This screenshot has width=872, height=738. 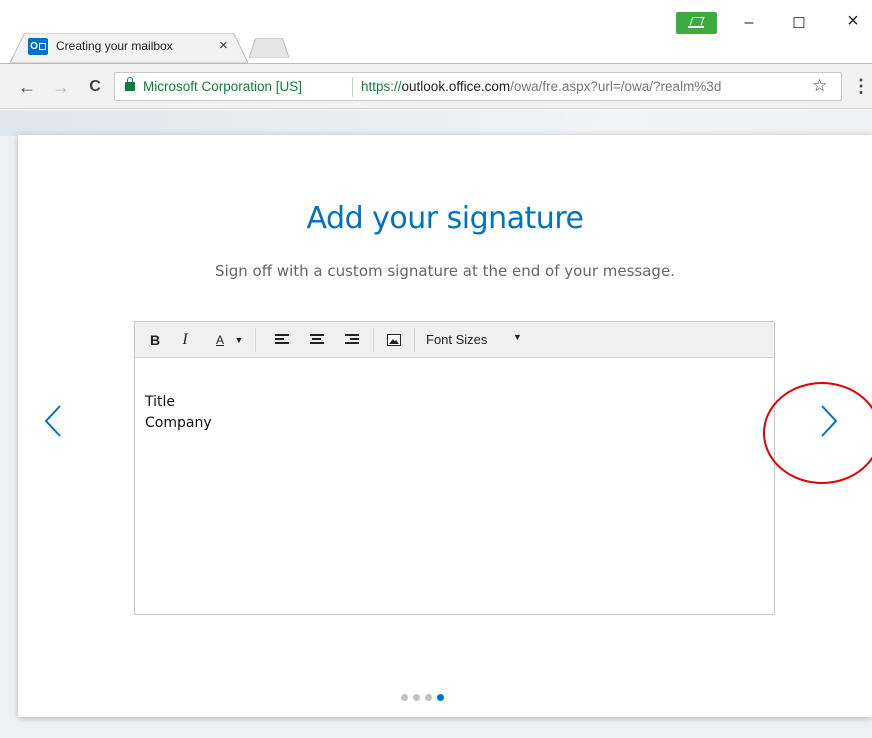 I want to click on forward-arrow-icon: →, so click(x=61, y=87).